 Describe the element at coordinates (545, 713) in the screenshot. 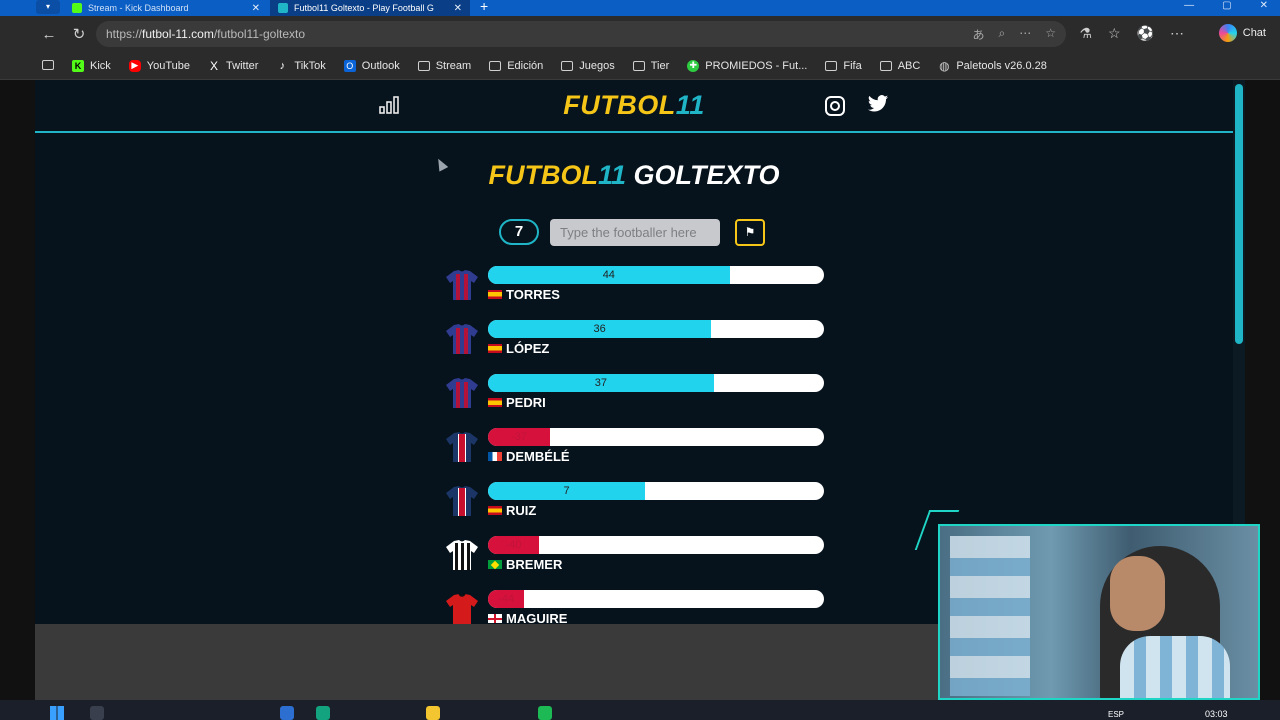

I see `spotify-icon` at that location.